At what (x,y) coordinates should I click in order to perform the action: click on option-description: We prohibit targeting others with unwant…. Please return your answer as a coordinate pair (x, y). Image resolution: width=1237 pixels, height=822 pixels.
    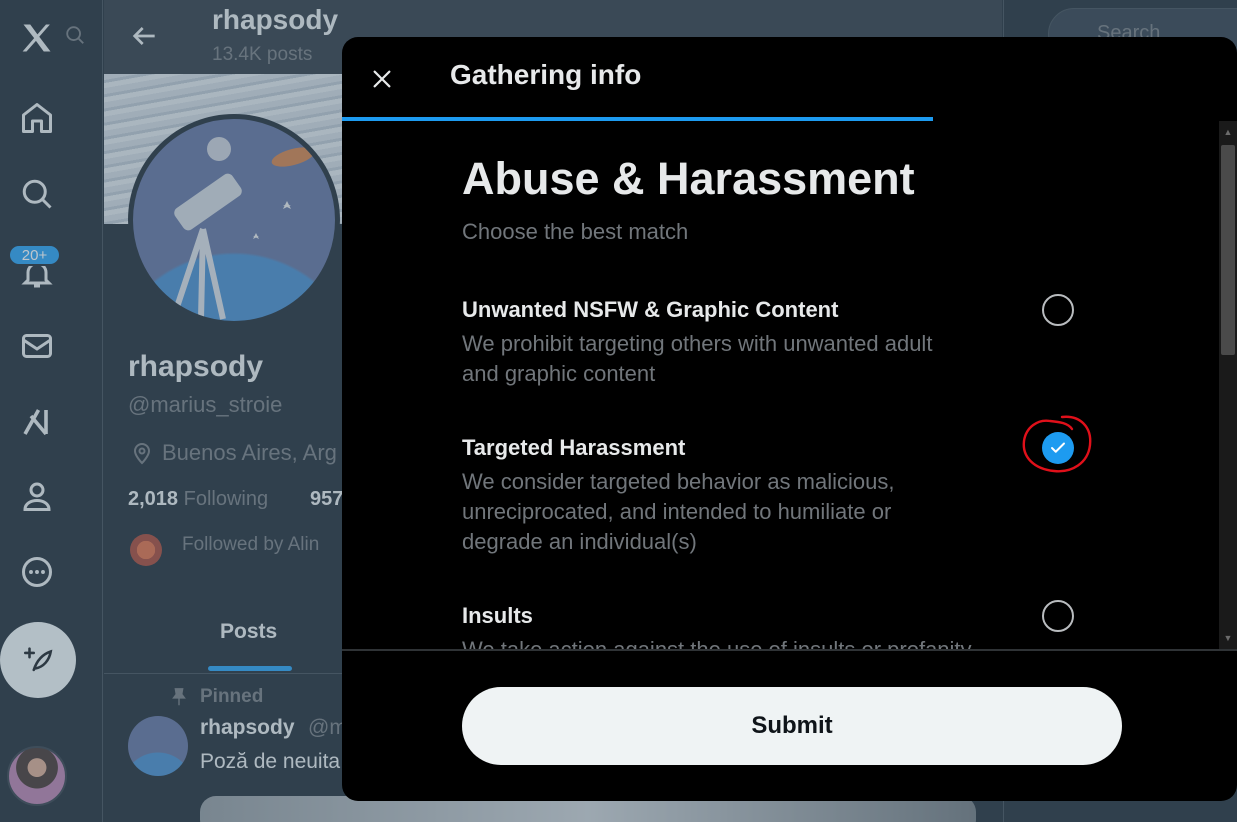
    Looking at the image, I should click on (767, 359).